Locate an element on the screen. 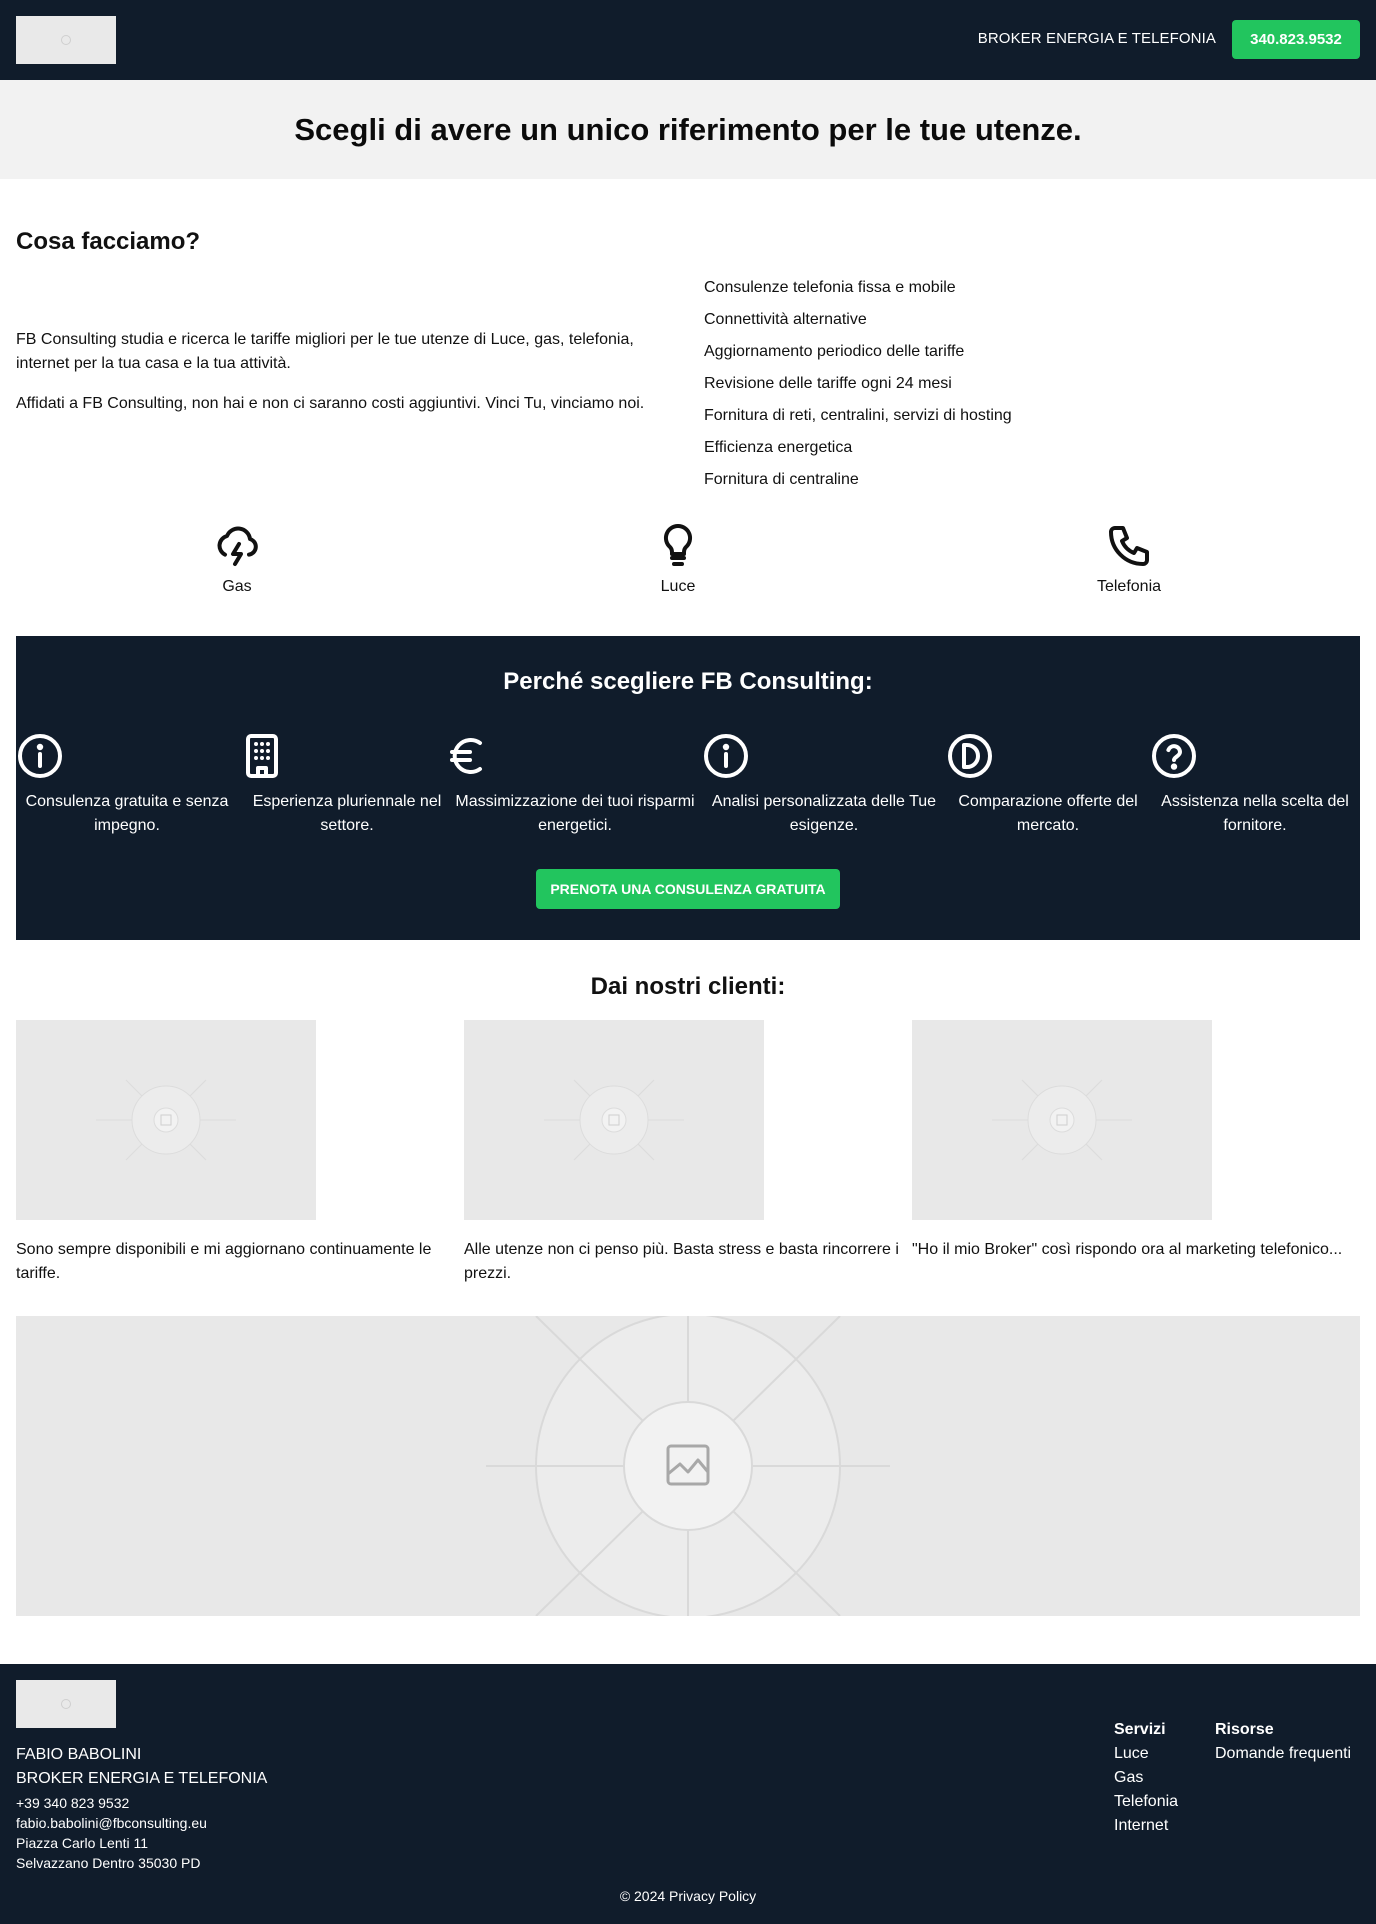 The width and height of the screenshot is (1376, 1924). why-title: Perché scegliere FB Consulting: is located at coordinates (688, 681).